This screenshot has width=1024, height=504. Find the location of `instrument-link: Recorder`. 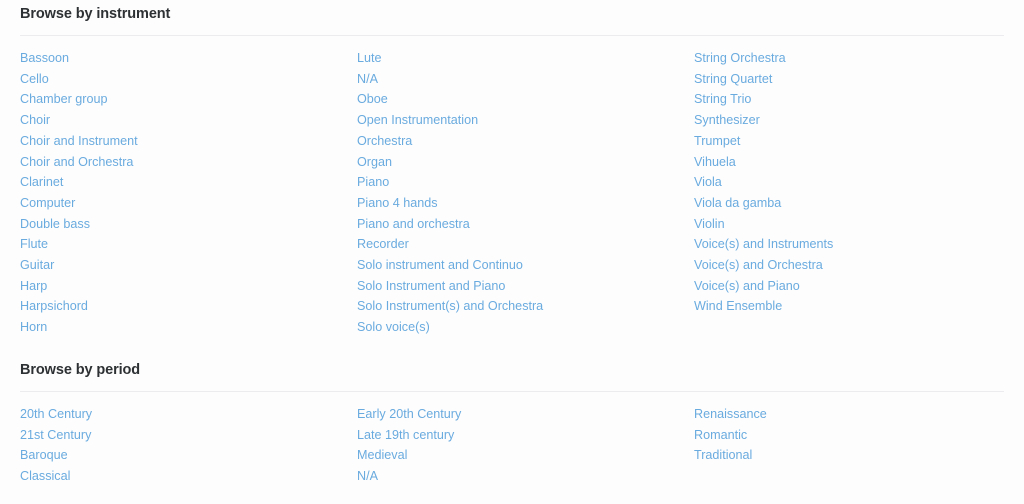

instrument-link: Recorder is located at coordinates (525, 244).